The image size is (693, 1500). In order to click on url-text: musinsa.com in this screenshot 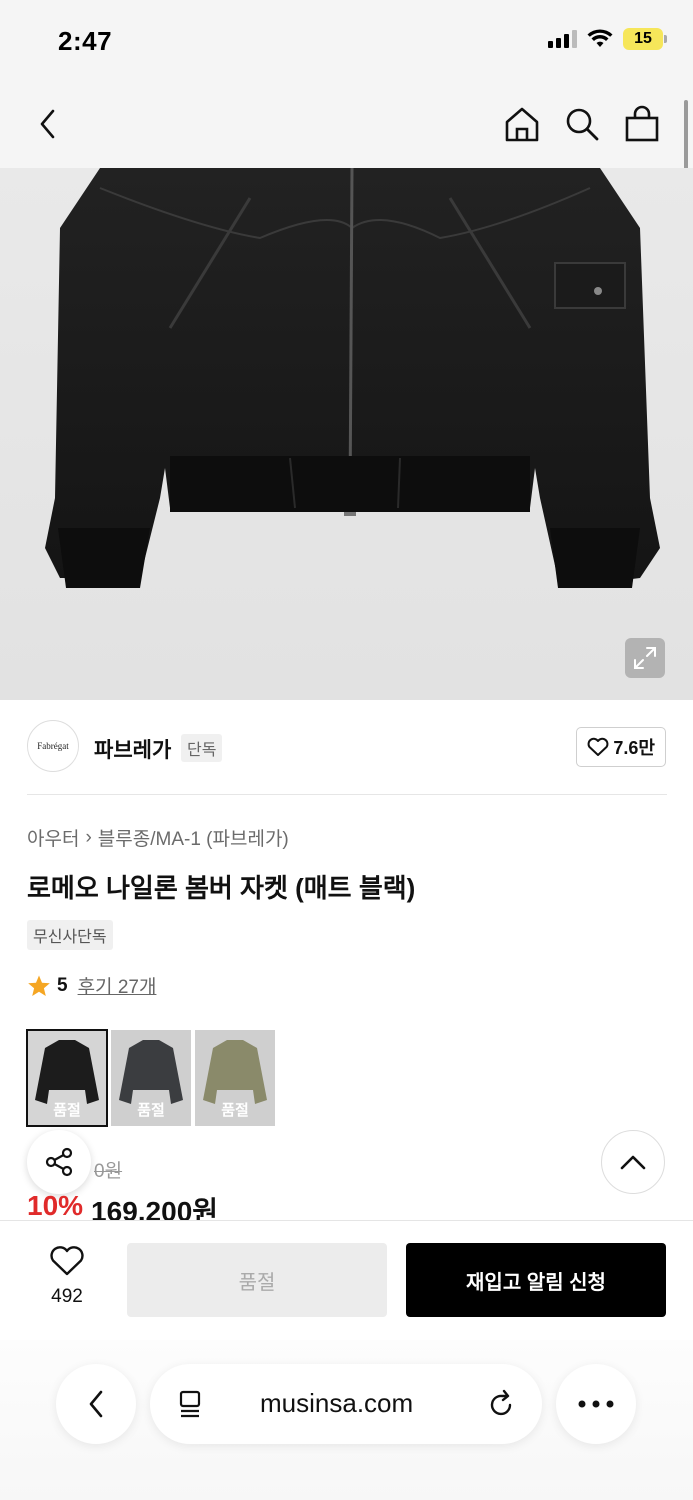, I will do `click(336, 1403)`.